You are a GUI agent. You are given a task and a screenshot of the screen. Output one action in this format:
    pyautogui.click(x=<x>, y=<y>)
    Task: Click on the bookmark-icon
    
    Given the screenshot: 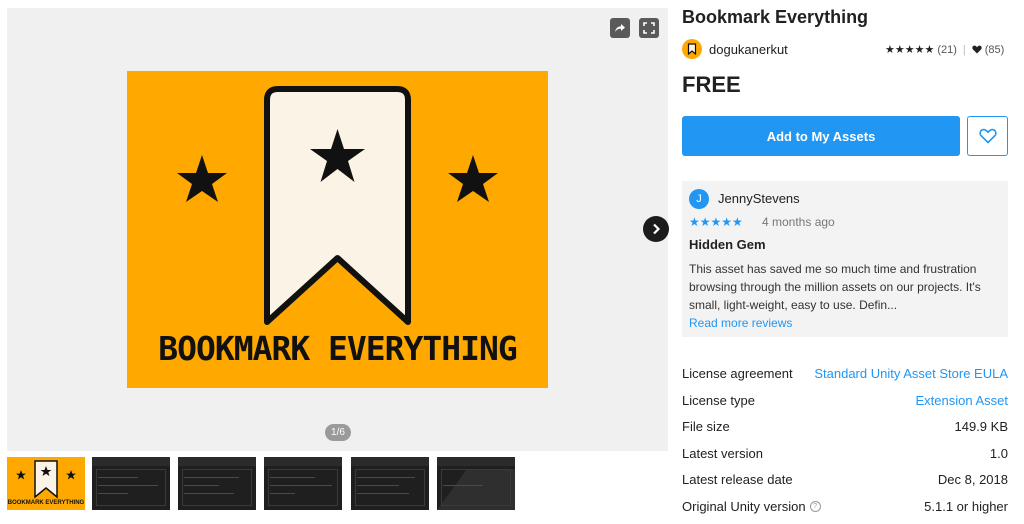 What is the action you would take?
    pyautogui.click(x=692, y=49)
    